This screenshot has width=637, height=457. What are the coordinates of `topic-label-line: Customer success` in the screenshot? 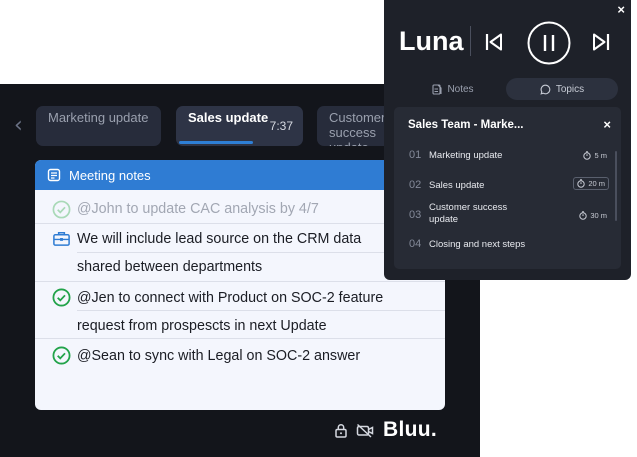 It's located at (468, 207).